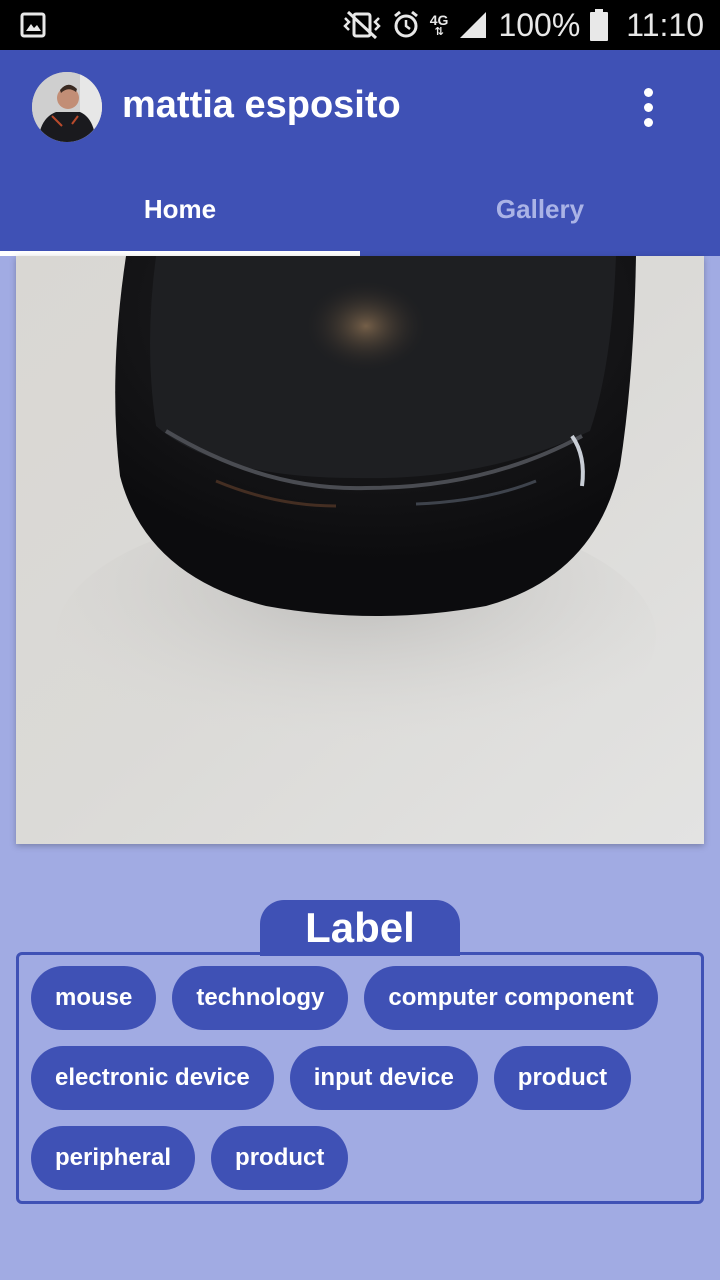 The image size is (720, 1280). Describe the element at coordinates (261, 105) in the screenshot. I see `app-title: mattia esposito` at that location.